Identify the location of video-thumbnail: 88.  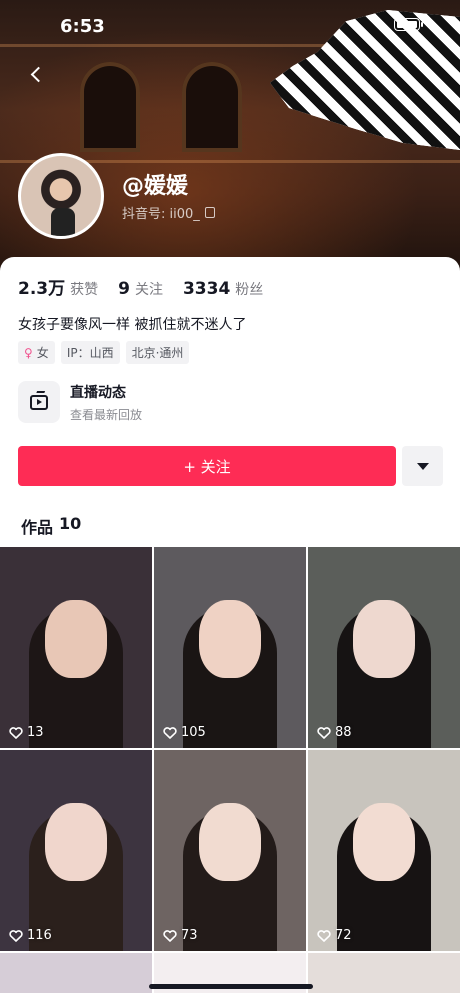
(384, 647).